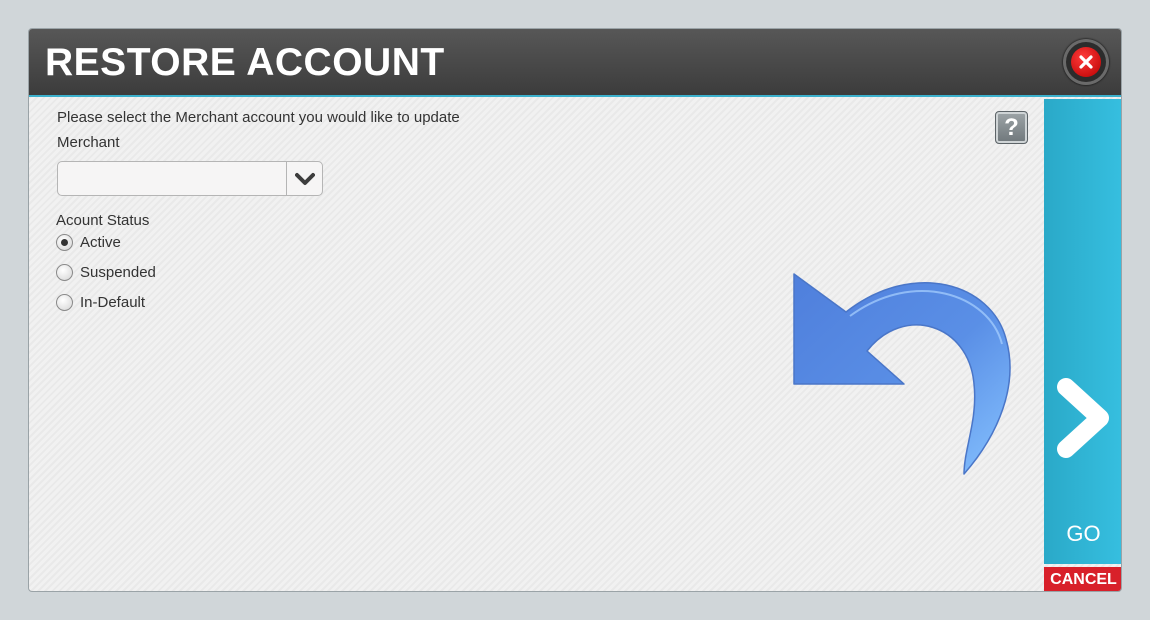 Image resolution: width=1150 pixels, height=620 pixels. I want to click on help-button: ?, so click(1011, 127).